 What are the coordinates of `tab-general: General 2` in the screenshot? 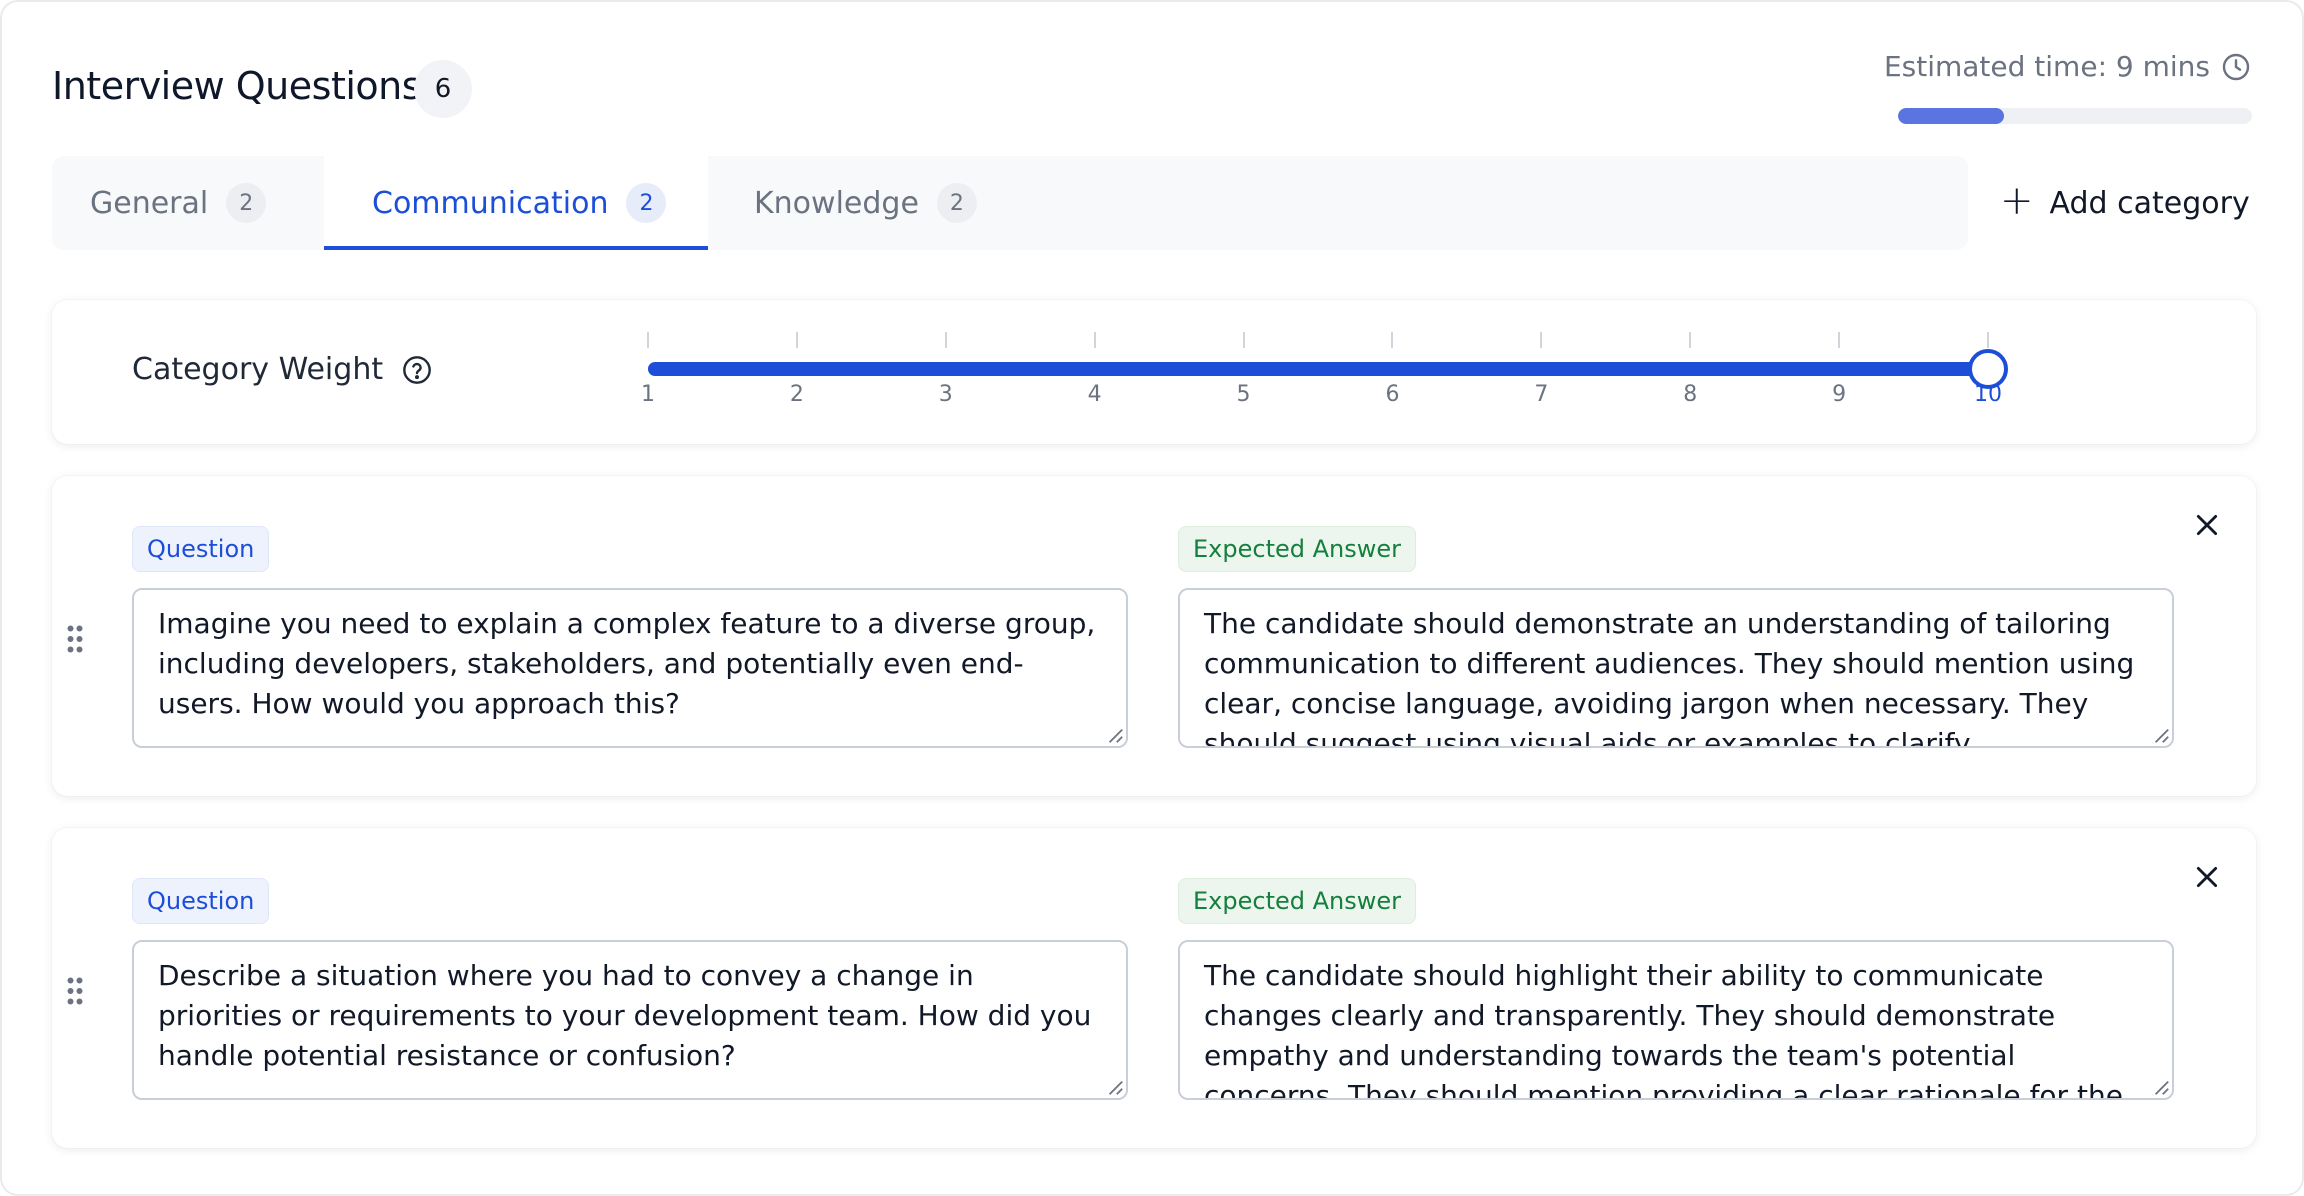 It's located at (178, 203).